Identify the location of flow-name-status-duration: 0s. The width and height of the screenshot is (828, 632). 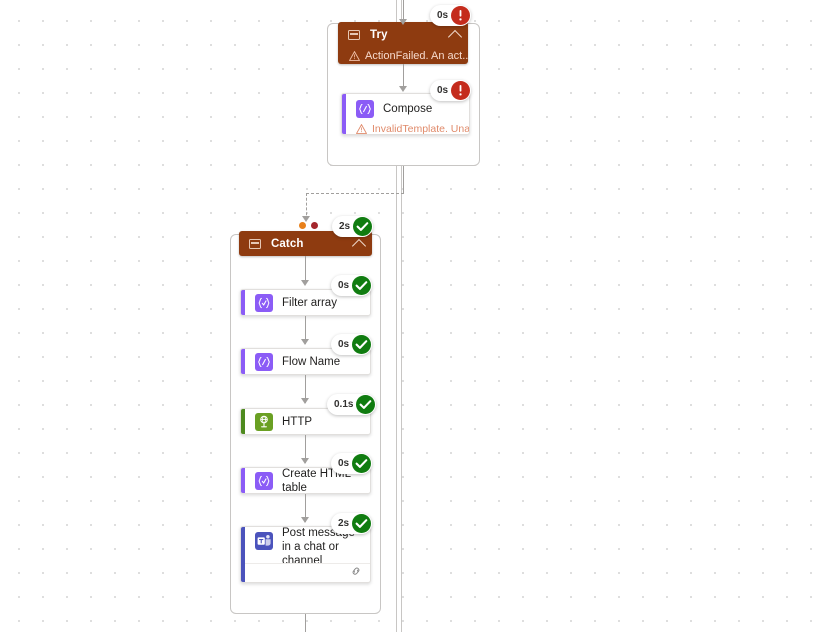
(344, 344).